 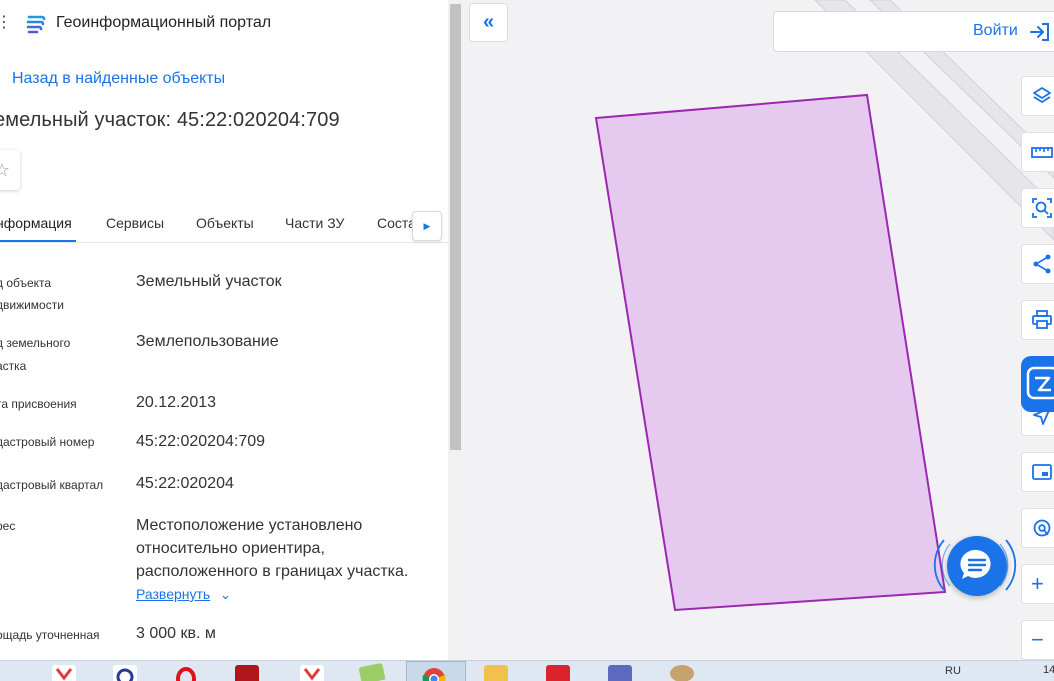 What do you see at coordinates (176, 402) in the screenshot?
I see `property-value: 20.12.2013` at bounding box center [176, 402].